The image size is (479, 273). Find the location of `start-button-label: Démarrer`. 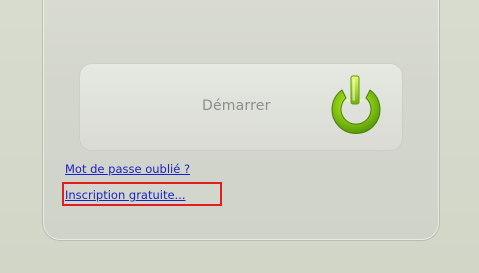

start-button-label: Démarrer is located at coordinates (236, 106).